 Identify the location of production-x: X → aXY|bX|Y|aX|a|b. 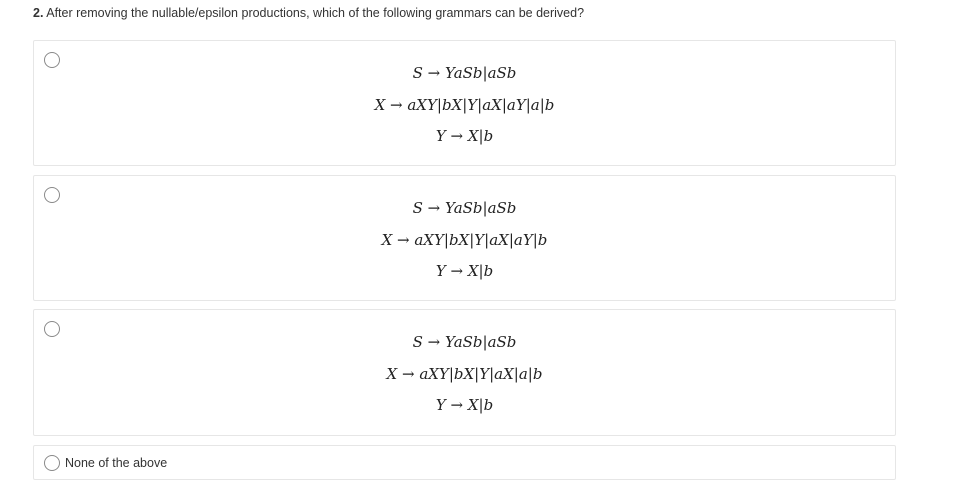
(464, 373).